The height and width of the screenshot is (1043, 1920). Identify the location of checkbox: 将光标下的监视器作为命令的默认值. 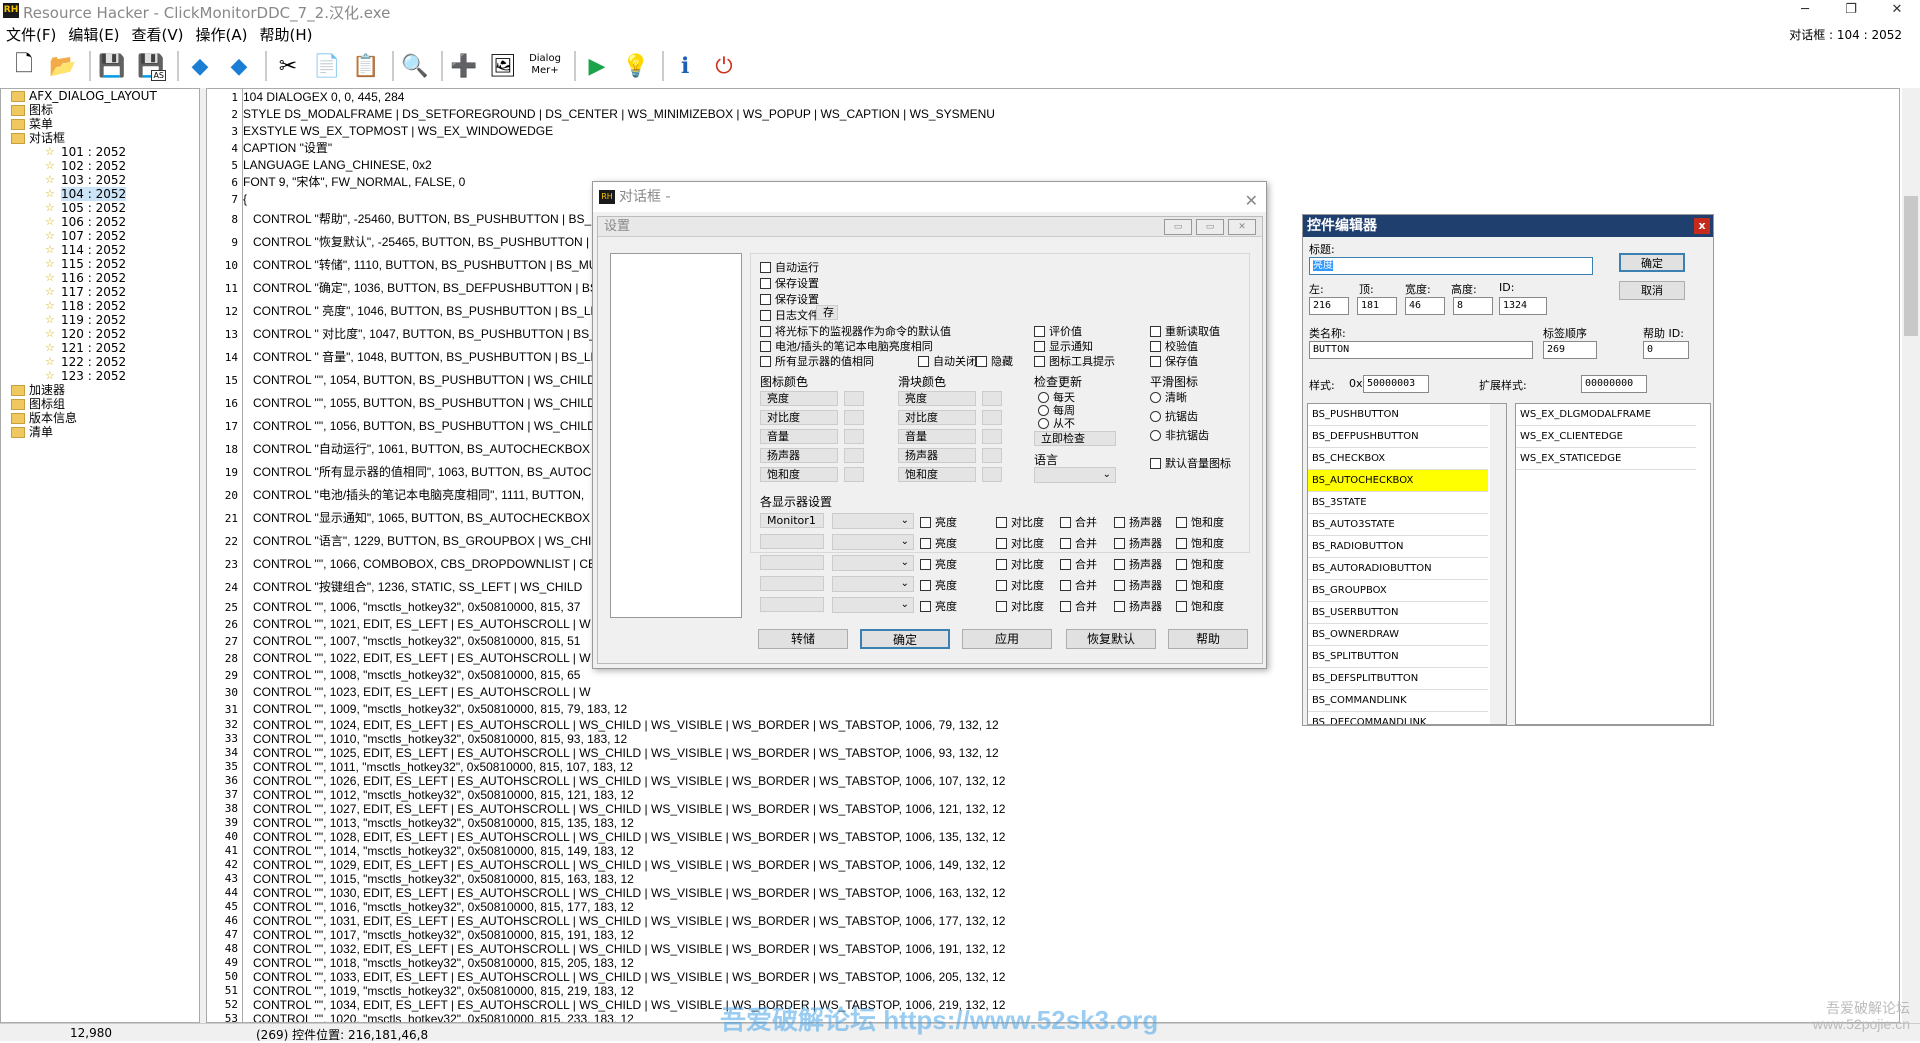
(855, 331).